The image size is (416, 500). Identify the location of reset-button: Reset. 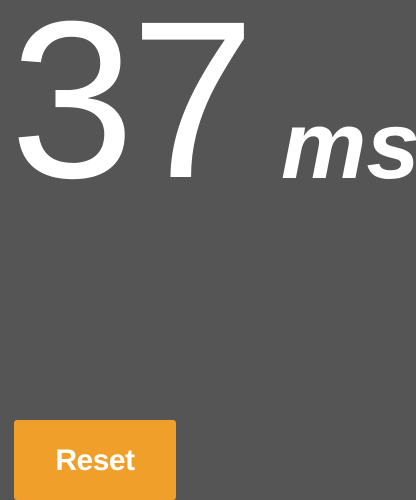
(95, 460).